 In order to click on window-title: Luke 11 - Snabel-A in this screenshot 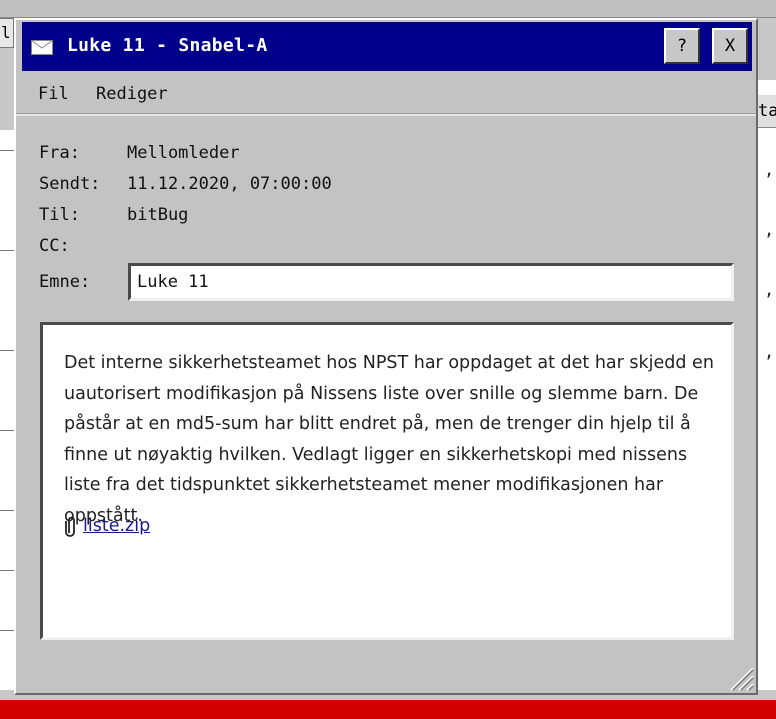, I will do `click(167, 45)`.